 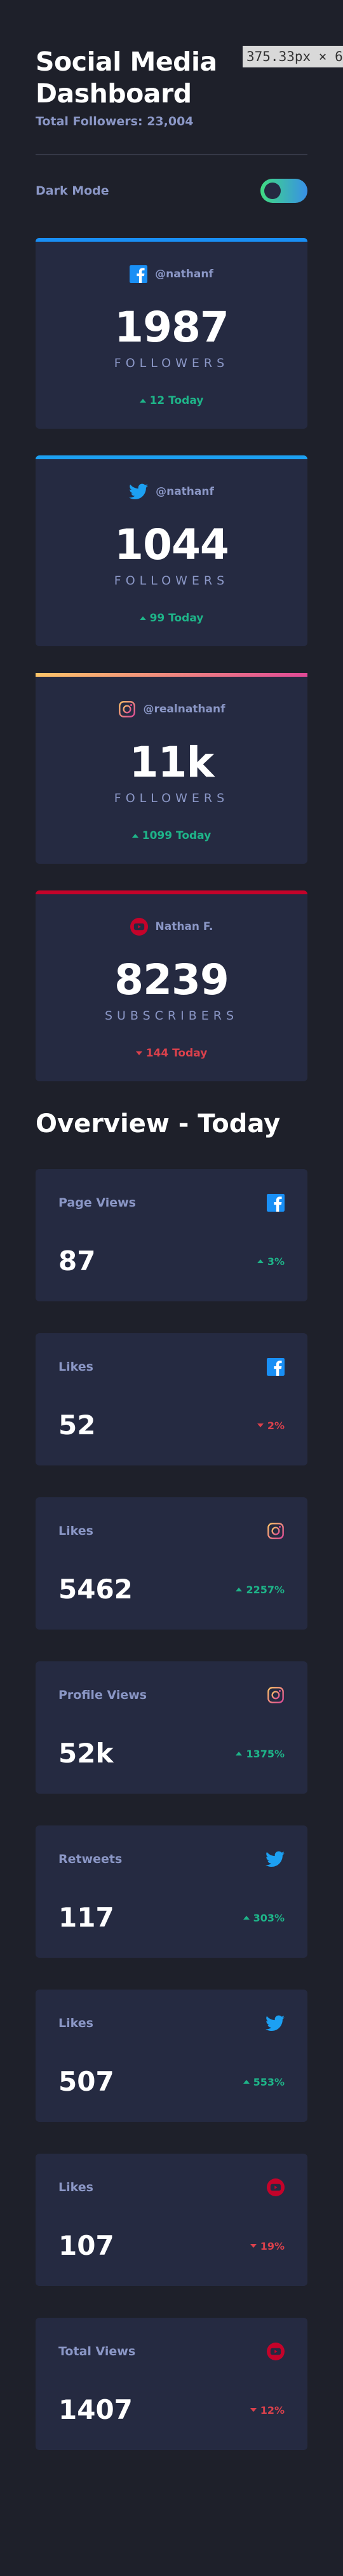 I want to click on dark-mode-toggle, so click(x=283, y=191).